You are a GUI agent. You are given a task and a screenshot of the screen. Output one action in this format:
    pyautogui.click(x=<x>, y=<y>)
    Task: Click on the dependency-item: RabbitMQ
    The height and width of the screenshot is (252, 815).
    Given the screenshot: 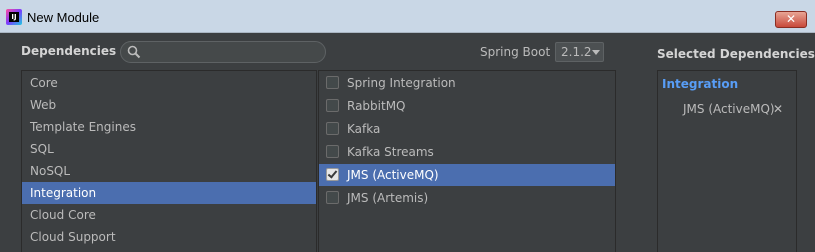 What is the action you would take?
    pyautogui.click(x=467, y=106)
    